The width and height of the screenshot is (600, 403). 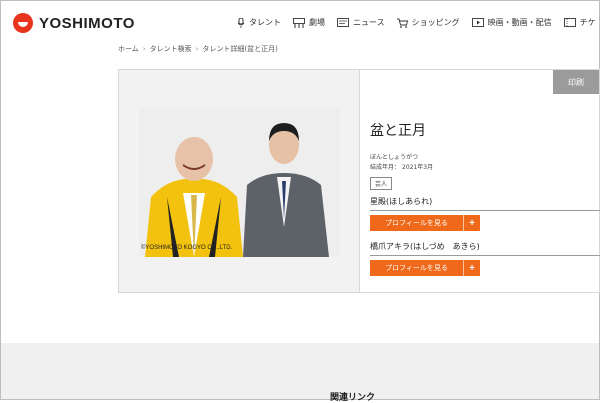 I want to click on theater-icon, so click(x=299, y=22).